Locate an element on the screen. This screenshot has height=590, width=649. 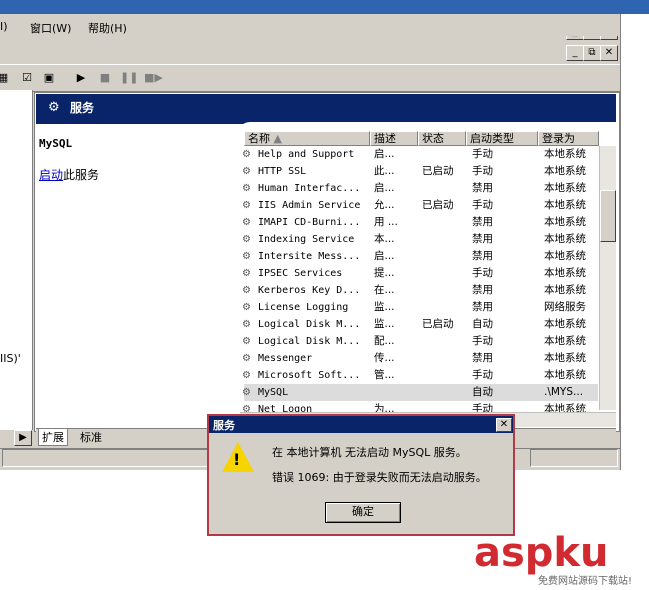
service-row: ⚙ Logical Disk M... 监... 已启动 自动 本地系统 is located at coordinates (420, 324).